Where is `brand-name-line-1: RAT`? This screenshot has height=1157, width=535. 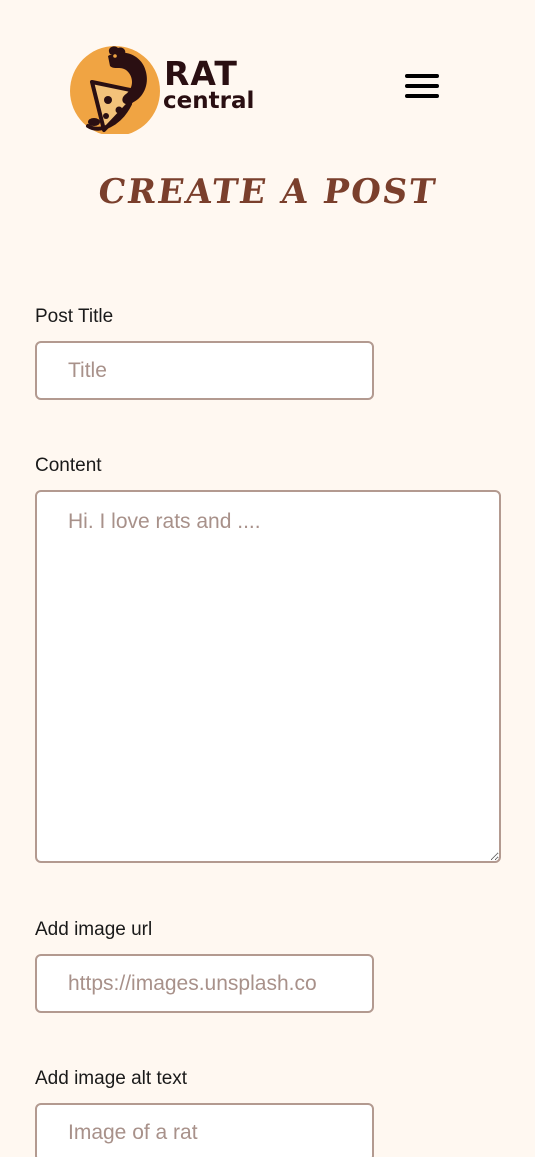 brand-name-line-1: RAT is located at coordinates (201, 73).